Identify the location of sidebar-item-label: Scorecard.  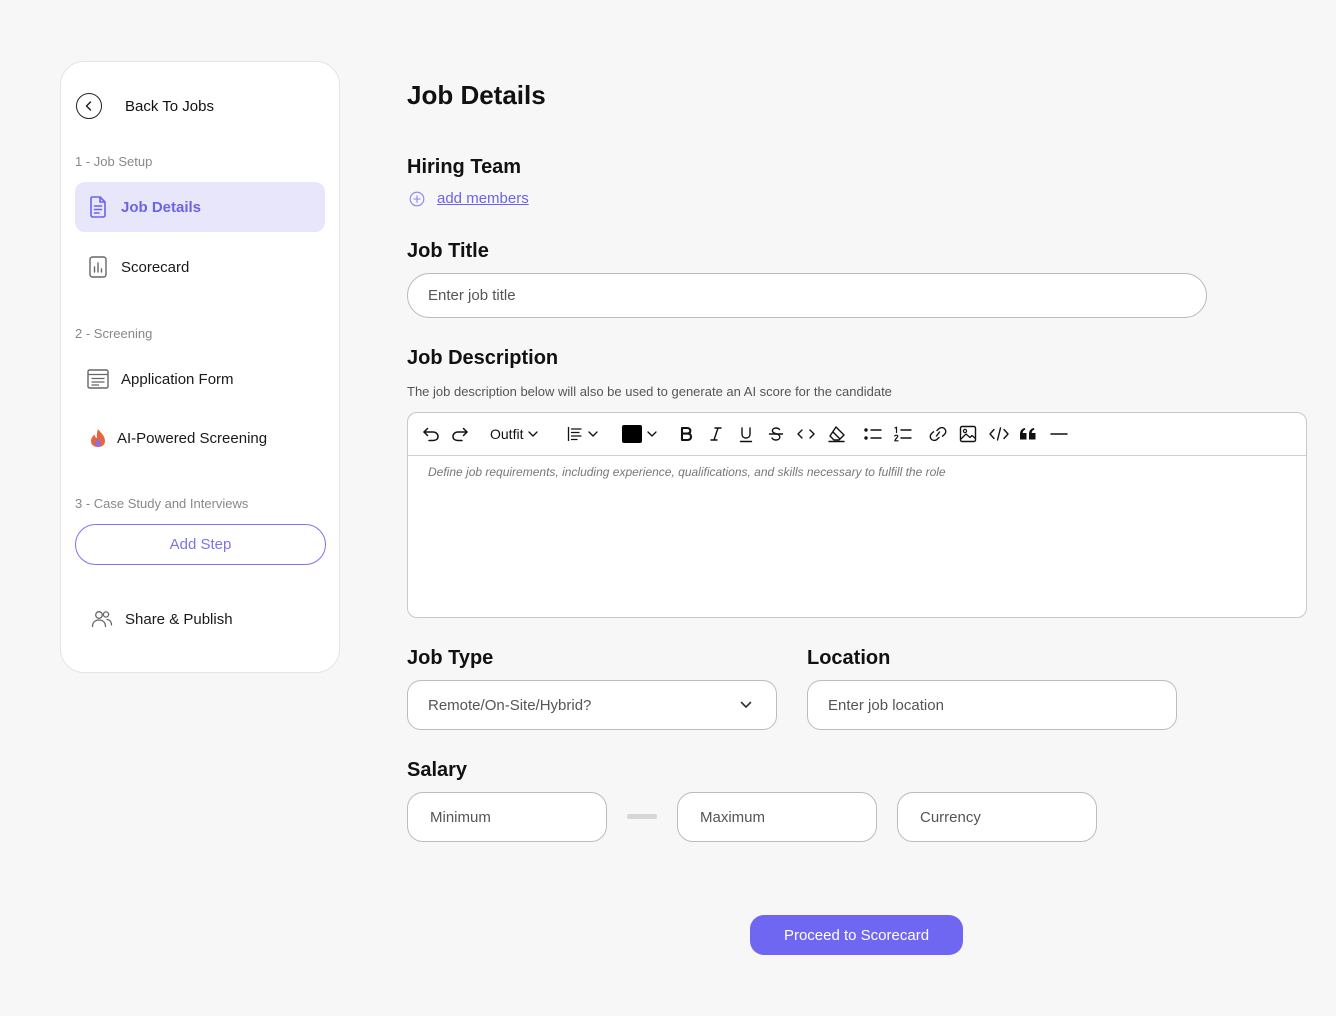
(155, 267).